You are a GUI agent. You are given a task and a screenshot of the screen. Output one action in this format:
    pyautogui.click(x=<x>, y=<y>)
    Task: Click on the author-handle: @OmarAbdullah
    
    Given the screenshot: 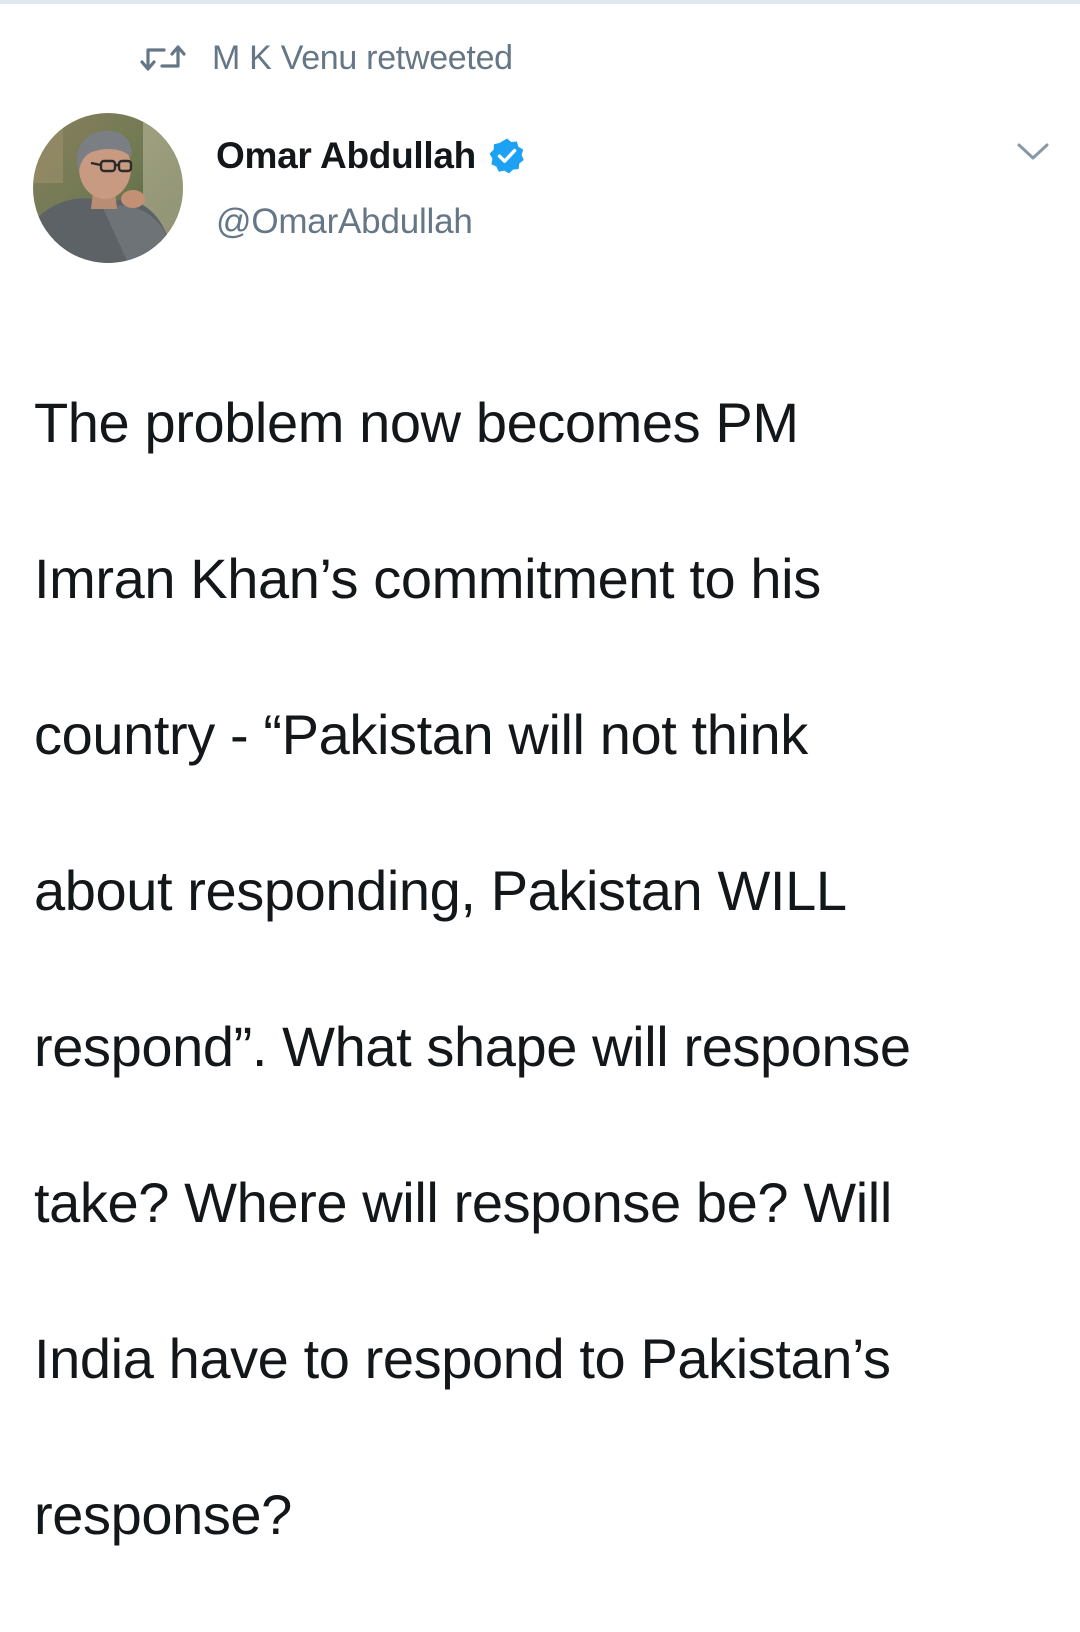 What is the action you would take?
    pyautogui.click(x=344, y=222)
    